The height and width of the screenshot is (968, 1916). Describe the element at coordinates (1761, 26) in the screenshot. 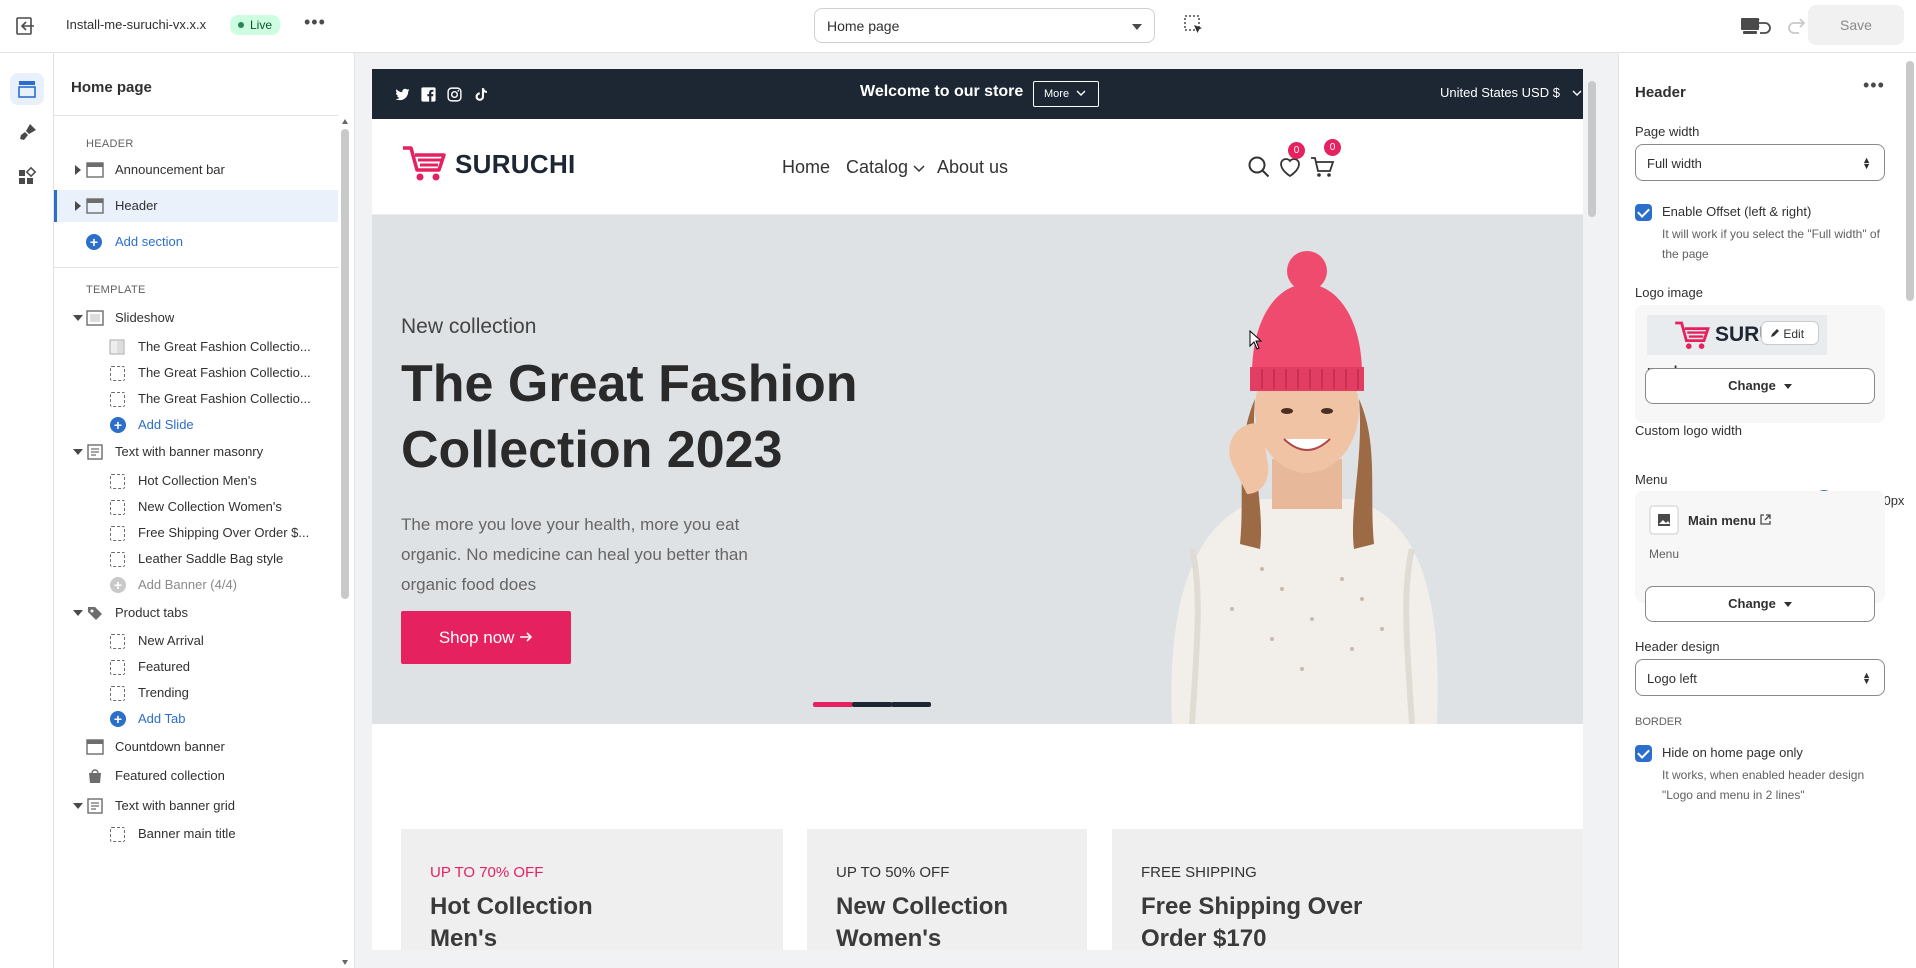

I see `undo-arrow-icon` at that location.